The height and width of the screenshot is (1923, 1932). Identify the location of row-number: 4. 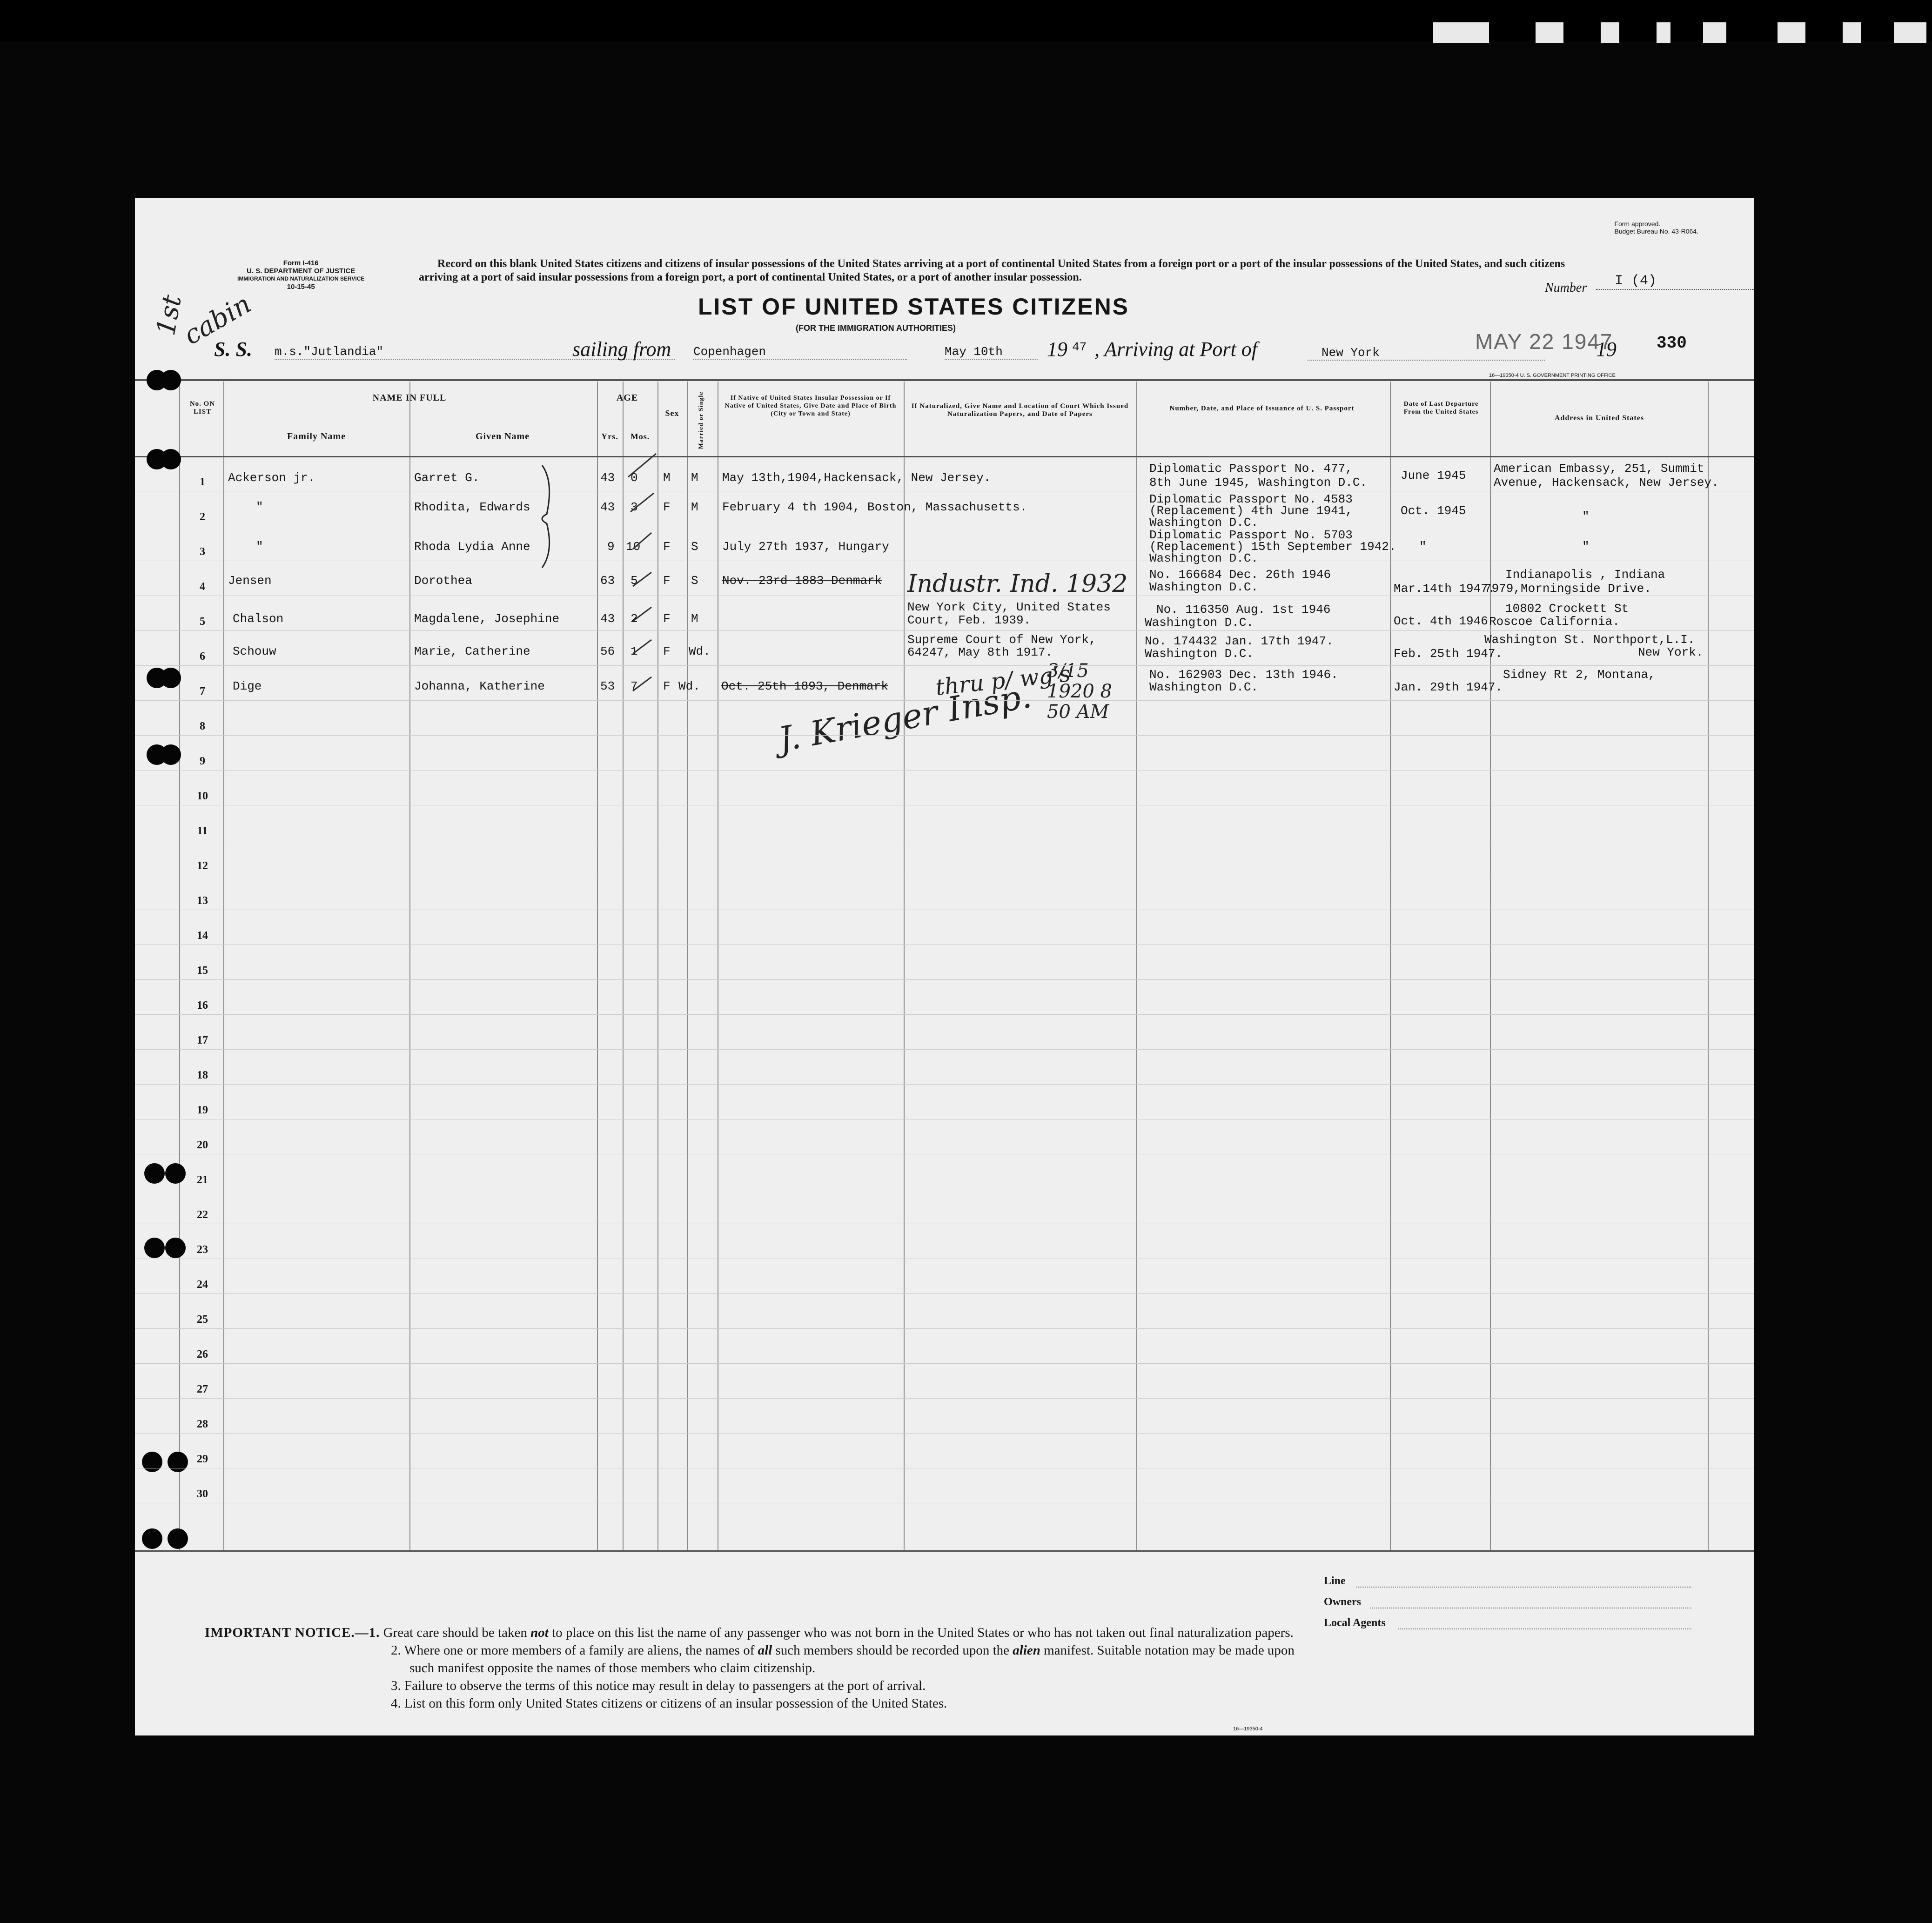
(202, 587).